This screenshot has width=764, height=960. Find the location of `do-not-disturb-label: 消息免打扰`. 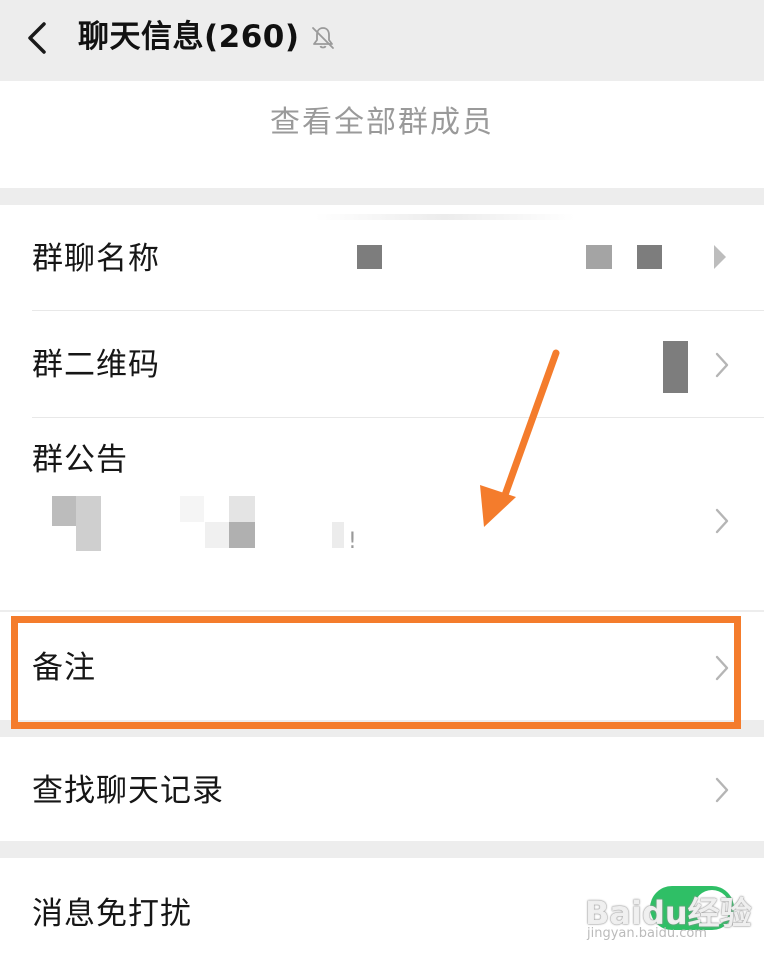

do-not-disturb-label: 消息免打扰 is located at coordinates (112, 914).